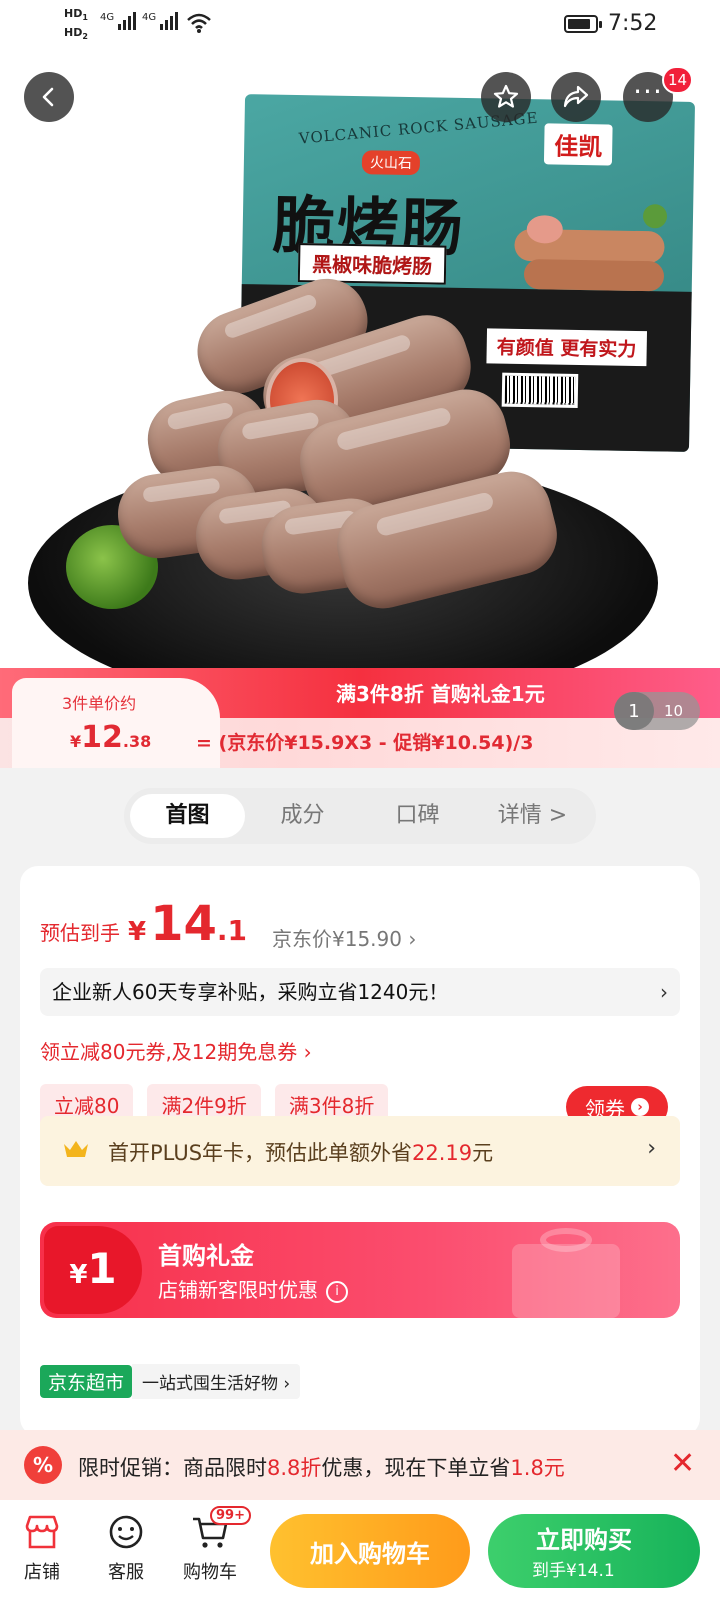  What do you see at coordinates (417, 816) in the screenshot?
I see `tab-reviews: 口碑` at bounding box center [417, 816].